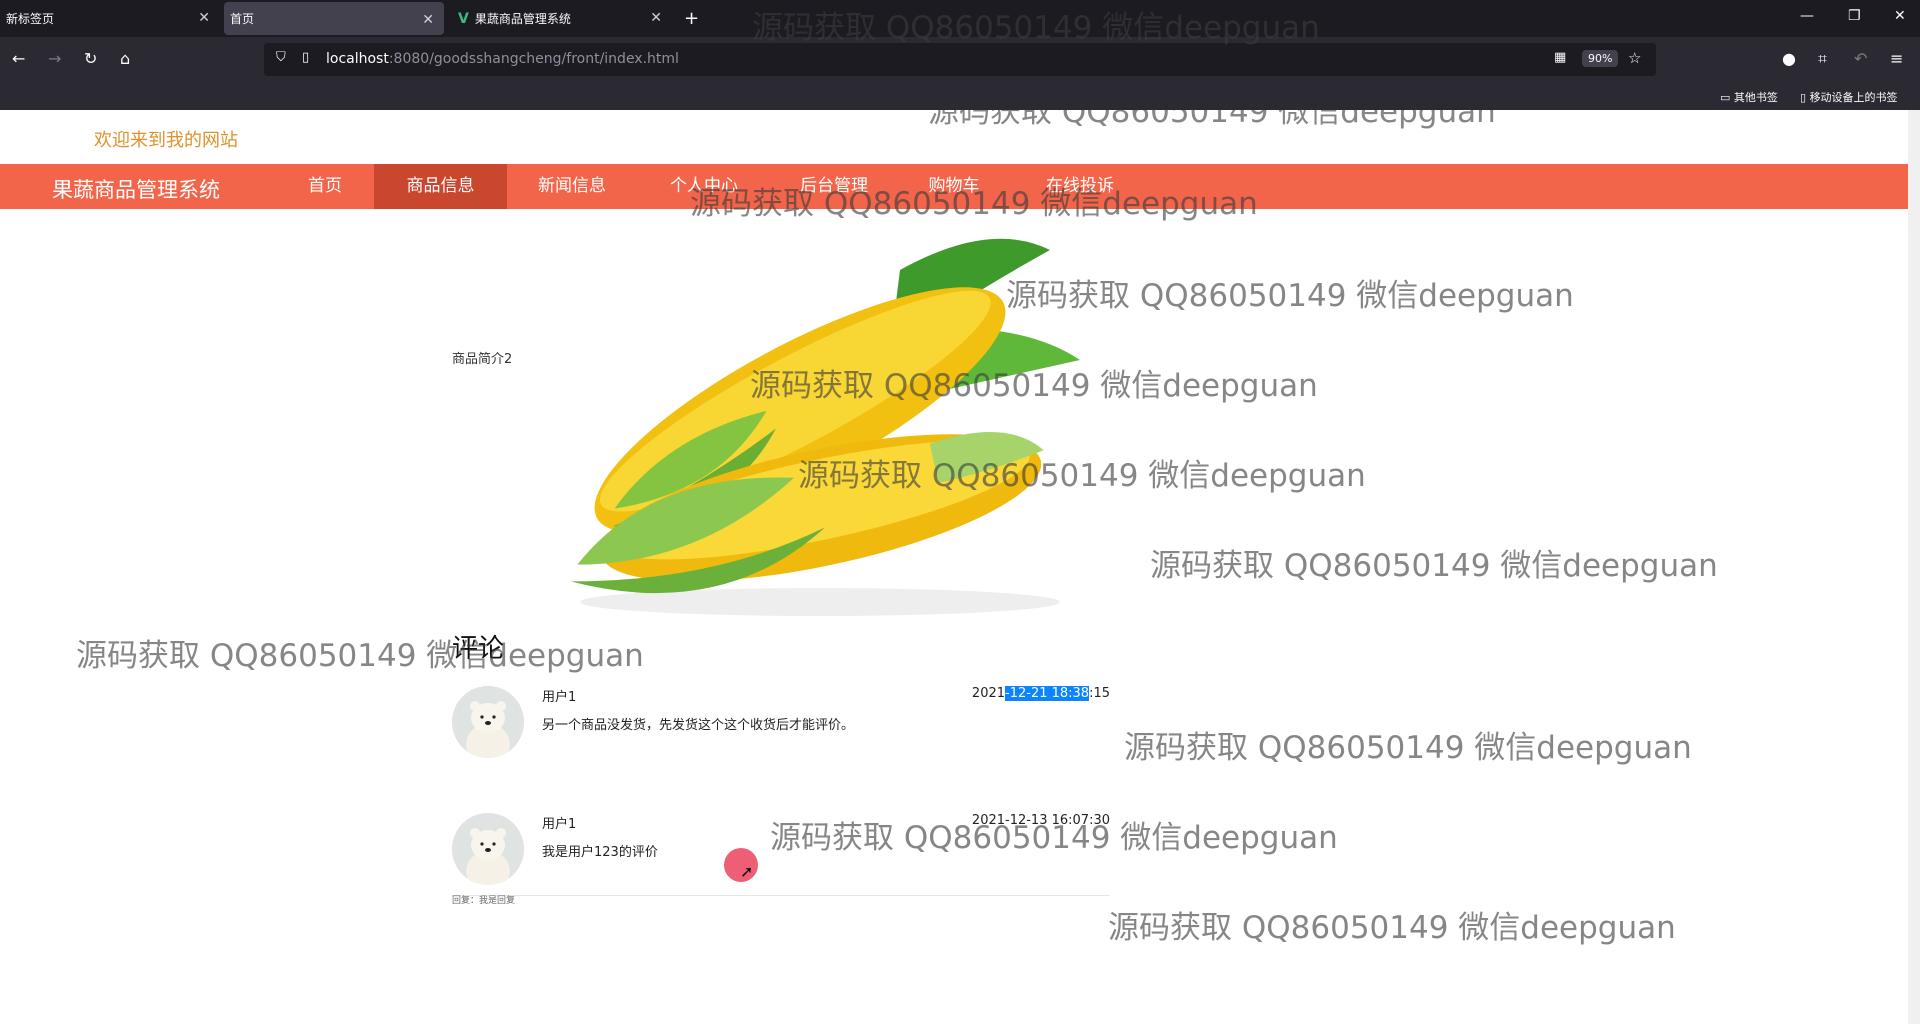 The image size is (1920, 1024). What do you see at coordinates (691, 18) in the screenshot?
I see `new-tab-plus-icon: +` at bounding box center [691, 18].